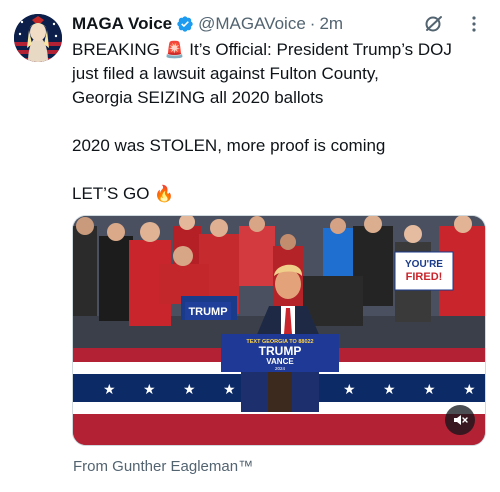 The height and width of the screenshot is (492, 500). I want to click on avatar, so click(38, 38).